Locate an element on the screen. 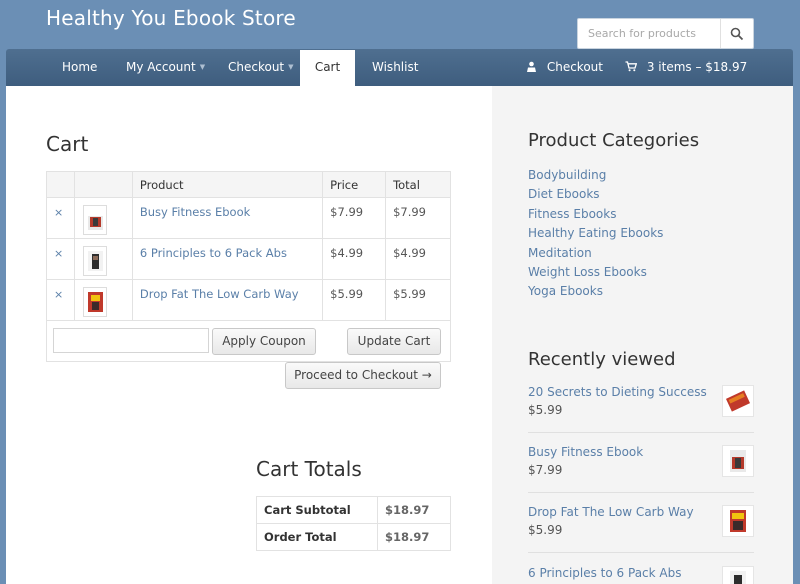 This screenshot has height=584, width=800. category-link: Diet Ebooks is located at coordinates (595, 194).